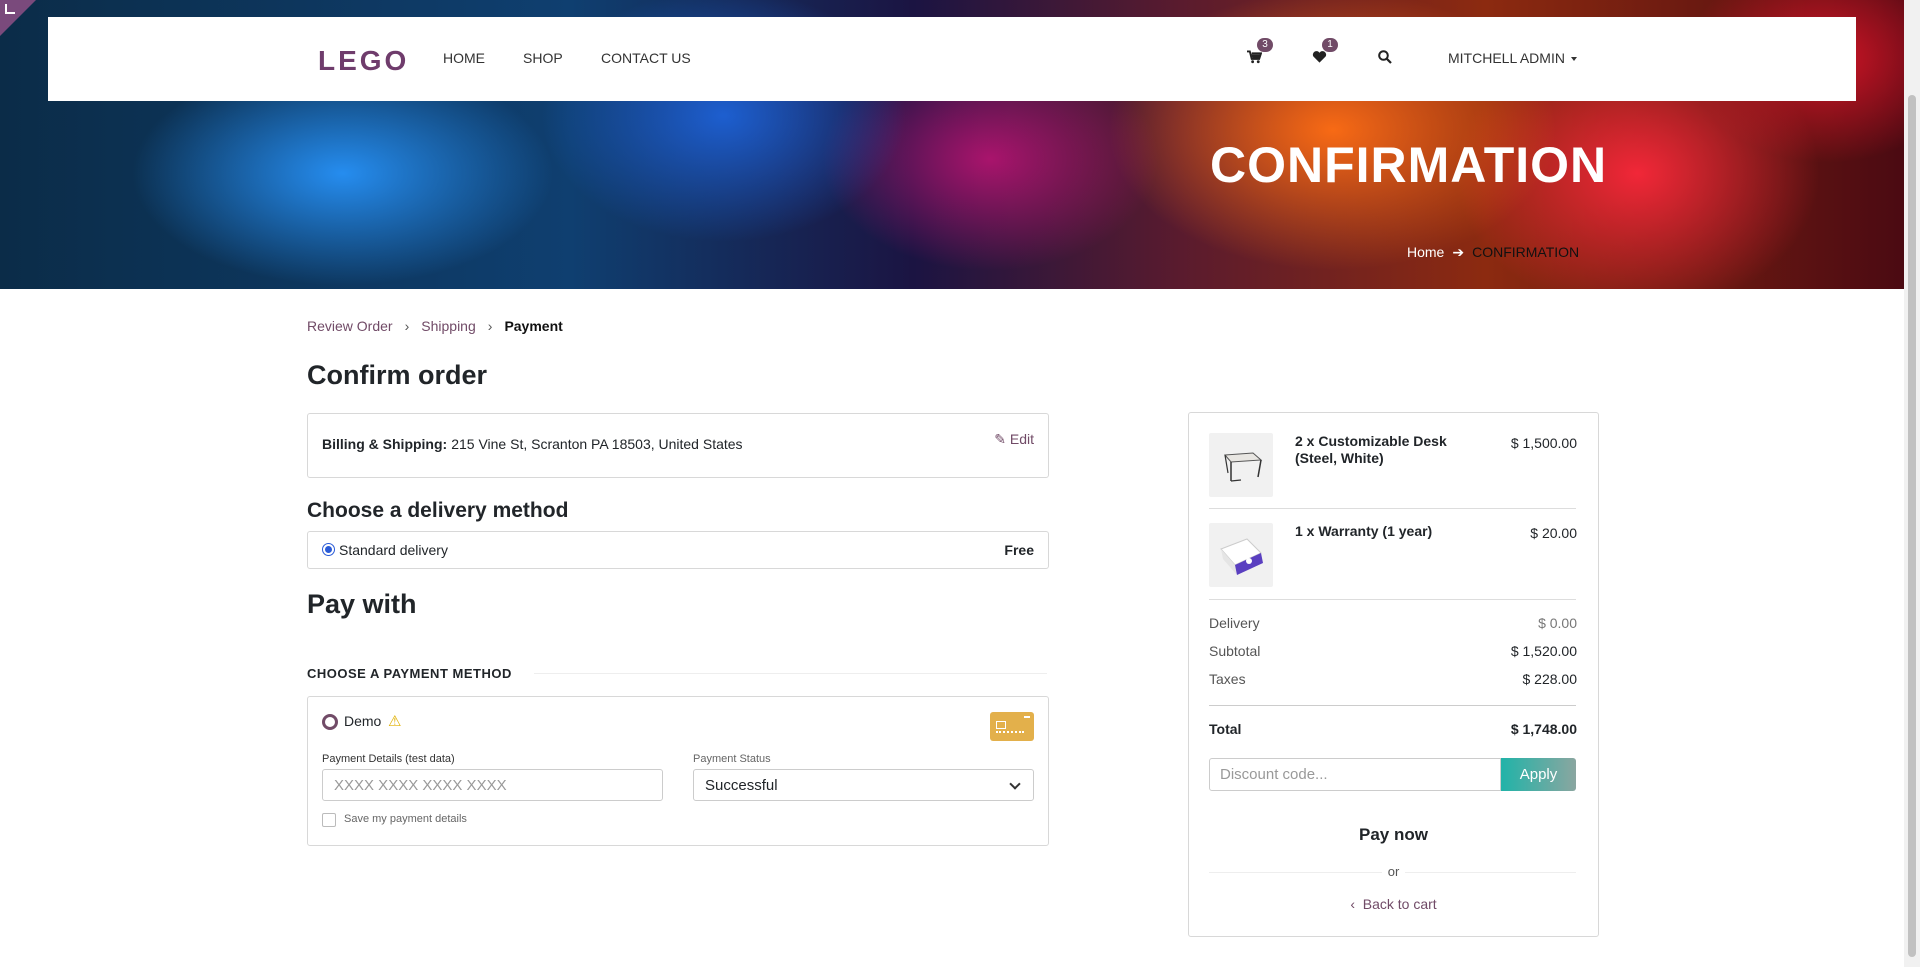  What do you see at coordinates (329, 820) in the screenshot?
I see `save-details-checkbox` at bounding box center [329, 820].